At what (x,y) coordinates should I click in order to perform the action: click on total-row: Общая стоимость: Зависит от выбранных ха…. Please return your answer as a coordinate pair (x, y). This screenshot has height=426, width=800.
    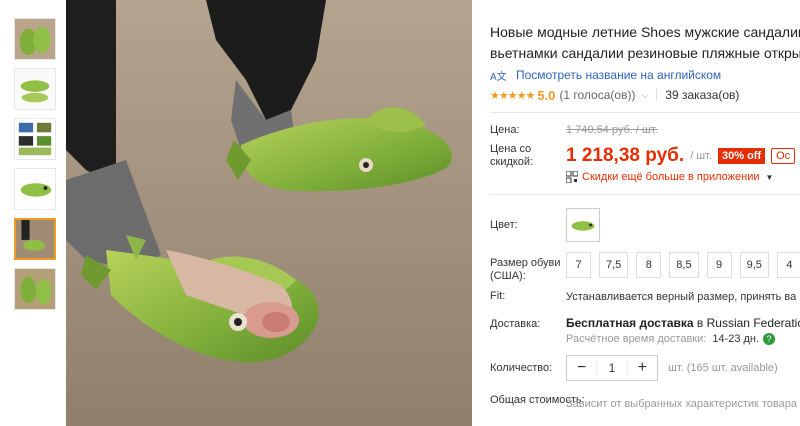
    Looking at the image, I should click on (643, 402).